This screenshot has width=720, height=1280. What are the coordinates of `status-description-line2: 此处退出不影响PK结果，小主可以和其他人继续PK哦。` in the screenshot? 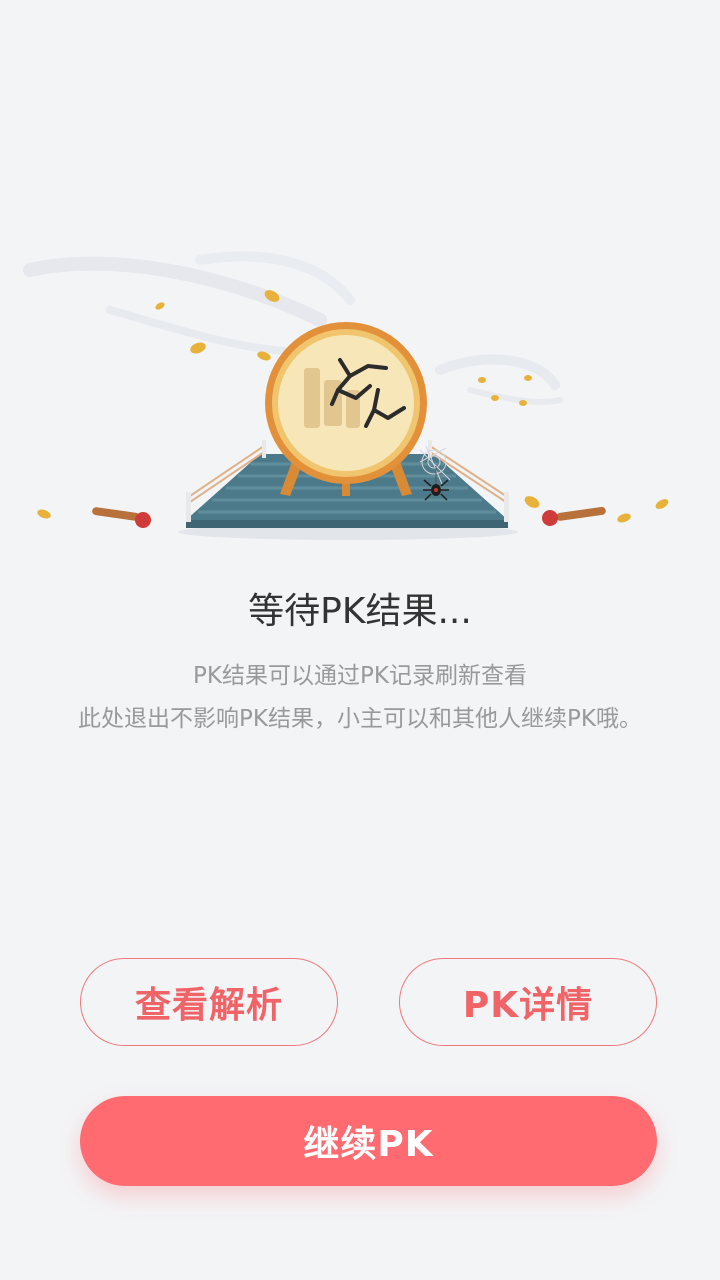 It's located at (360, 719).